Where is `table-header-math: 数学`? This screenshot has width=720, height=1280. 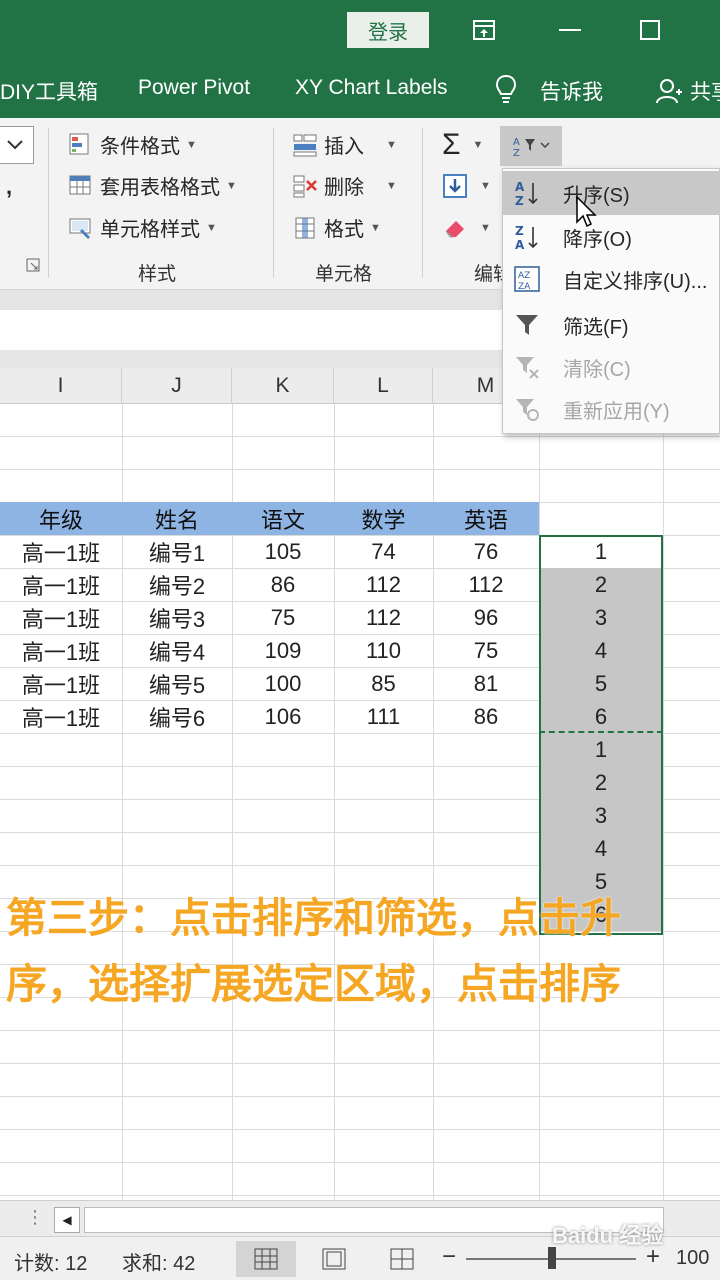 table-header-math: 数学 is located at coordinates (383, 518).